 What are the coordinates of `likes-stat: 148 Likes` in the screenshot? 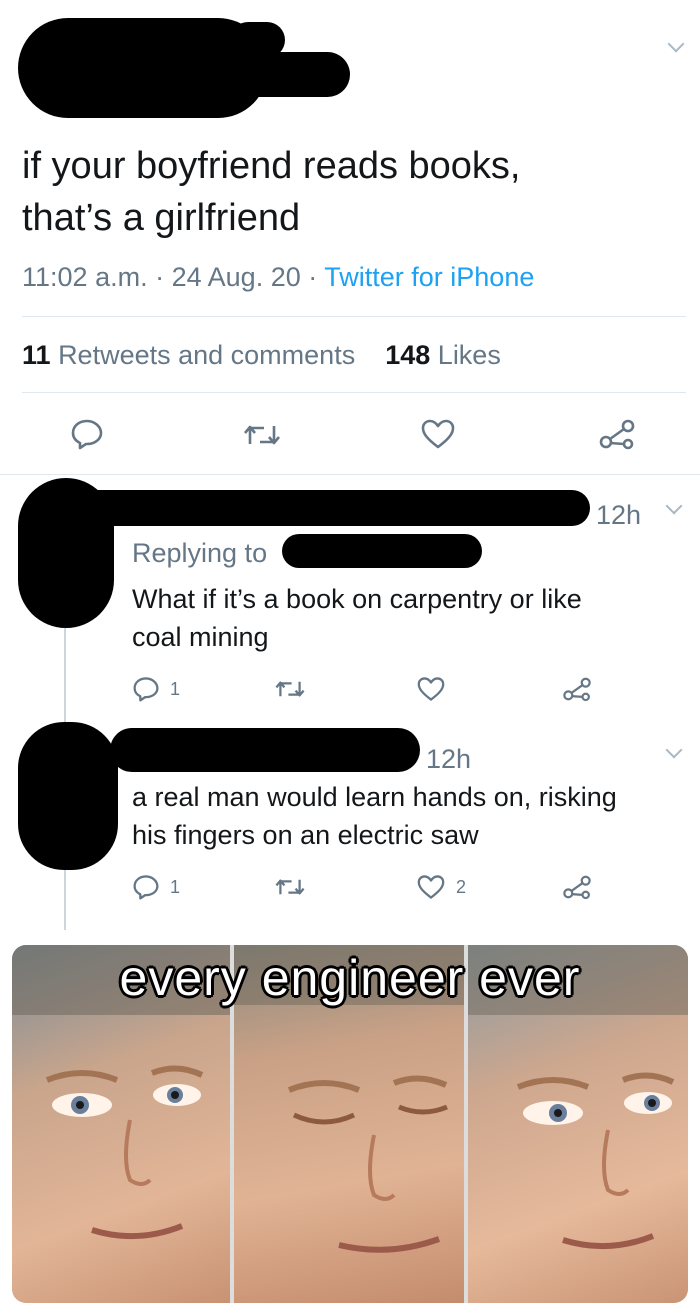 It's located at (443, 355).